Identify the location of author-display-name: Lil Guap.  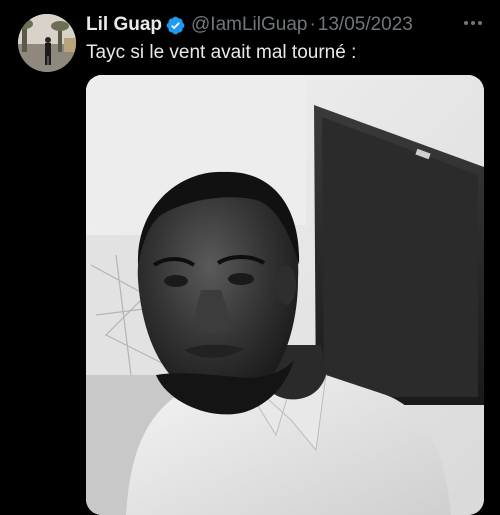
(124, 25).